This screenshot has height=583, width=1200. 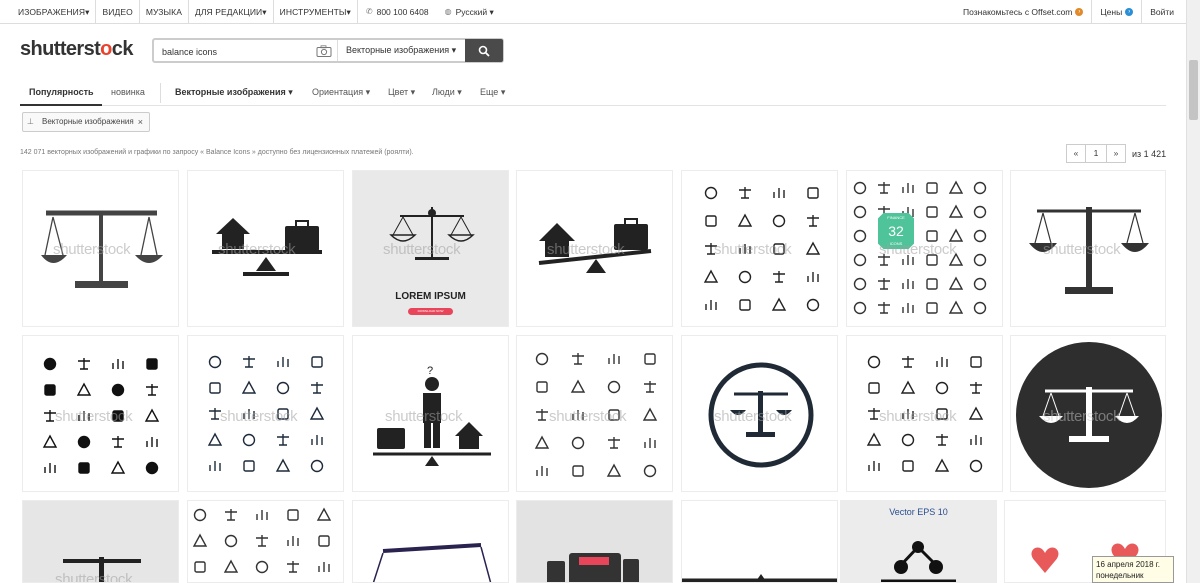 I want to click on result-tile: Vector EPS 10, so click(x=918, y=541).